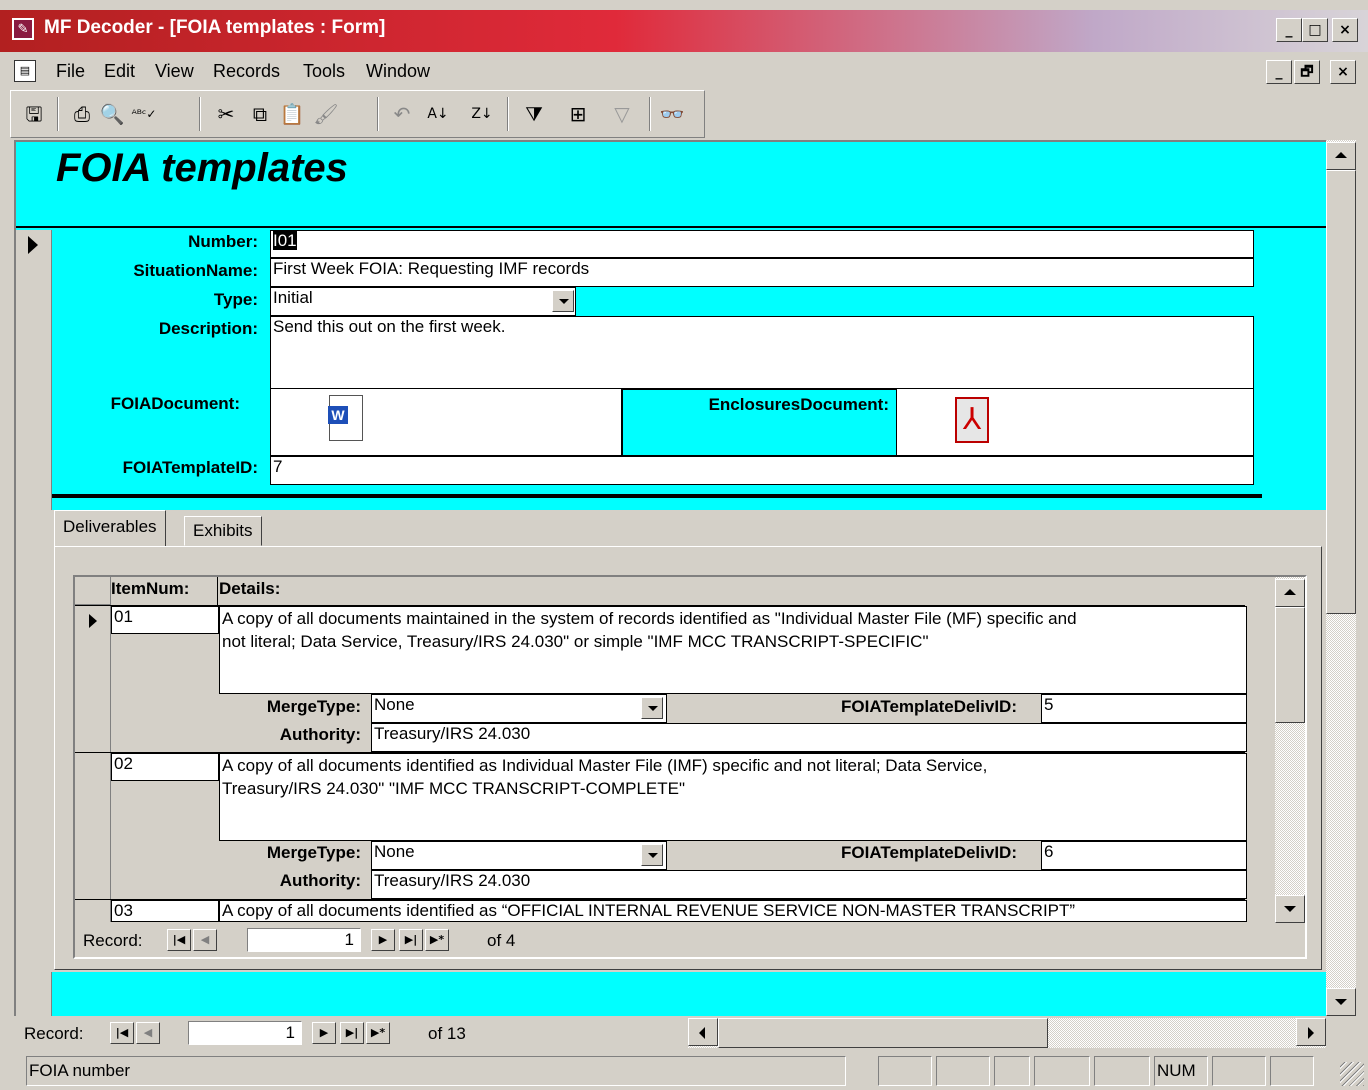  I want to click on foia-document-field: W, so click(446, 422).